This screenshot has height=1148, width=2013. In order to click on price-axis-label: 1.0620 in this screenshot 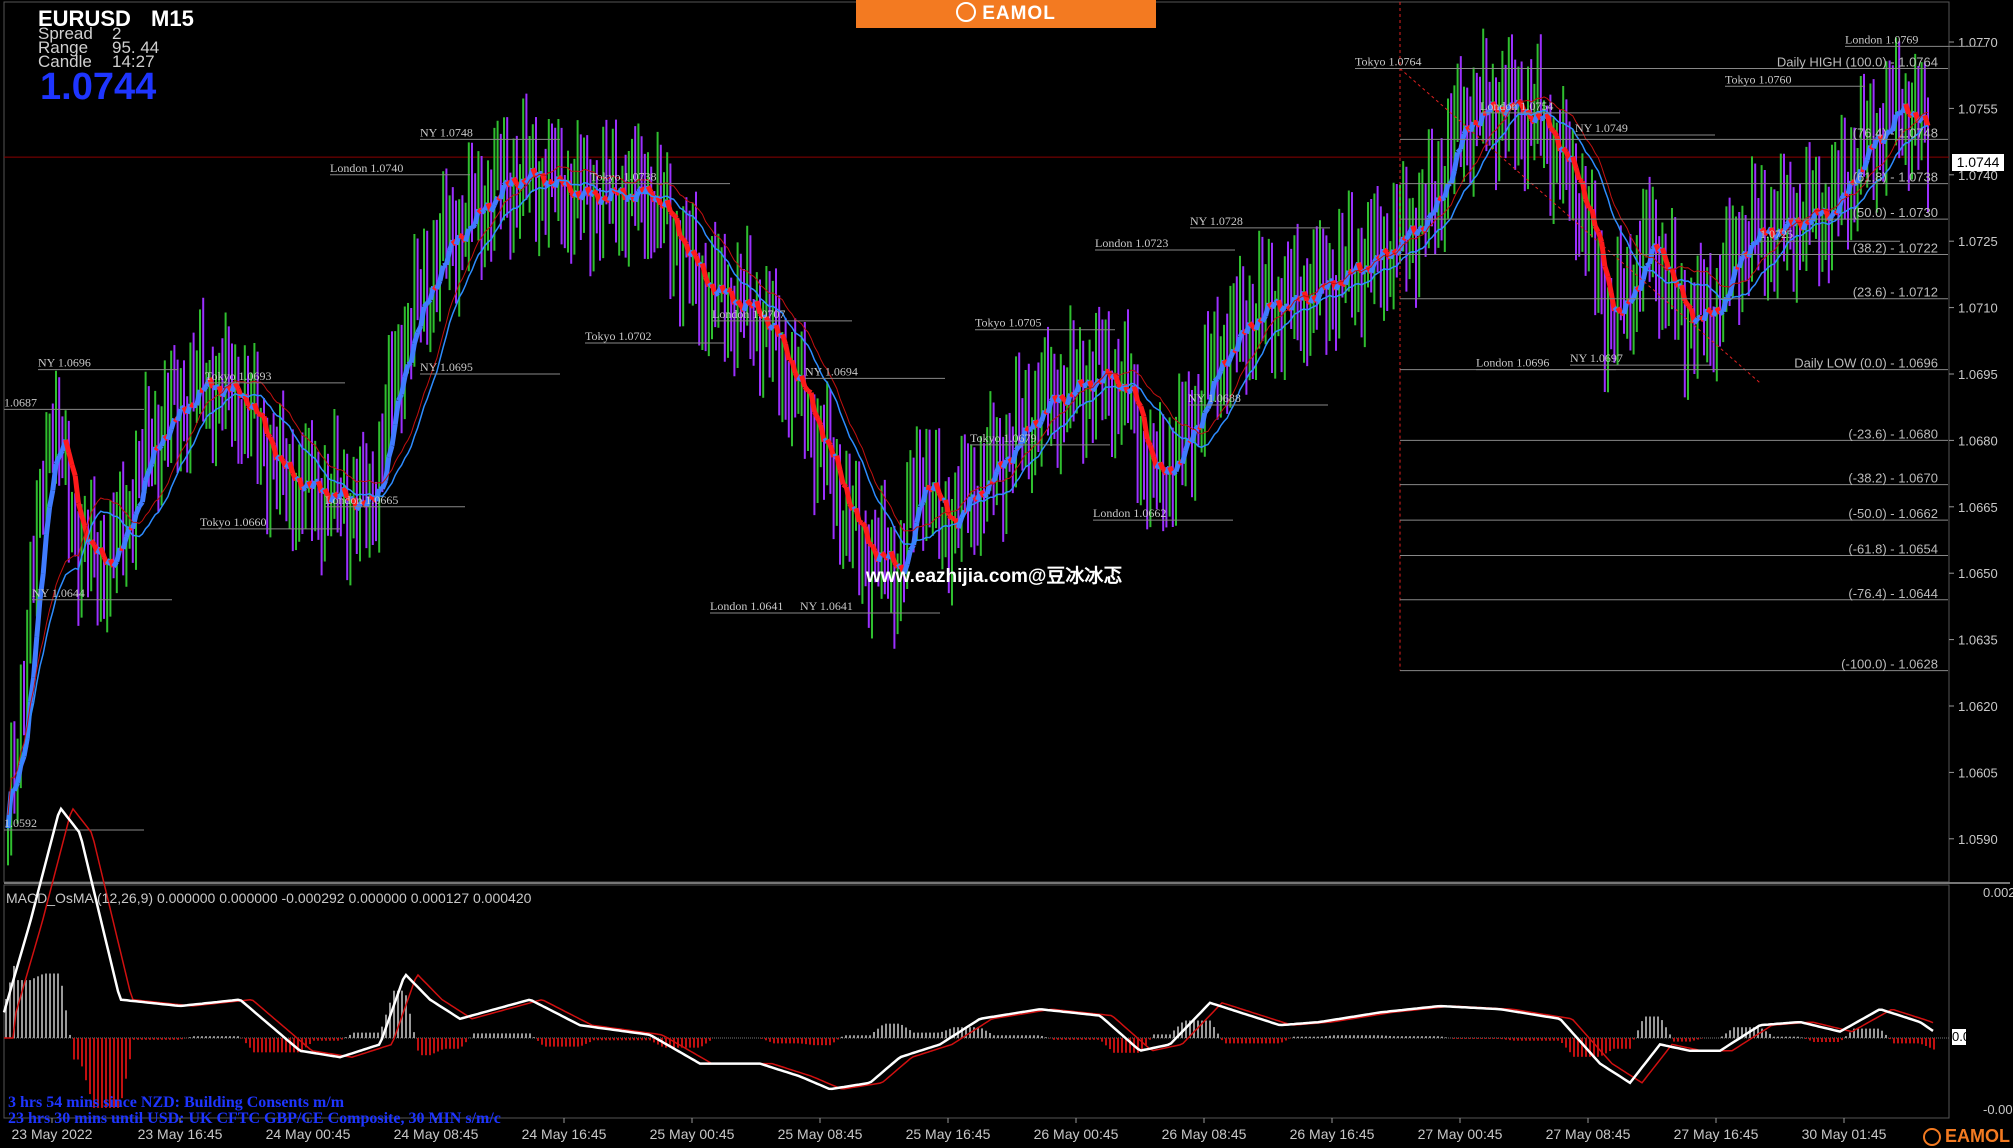, I will do `click(1978, 706)`.